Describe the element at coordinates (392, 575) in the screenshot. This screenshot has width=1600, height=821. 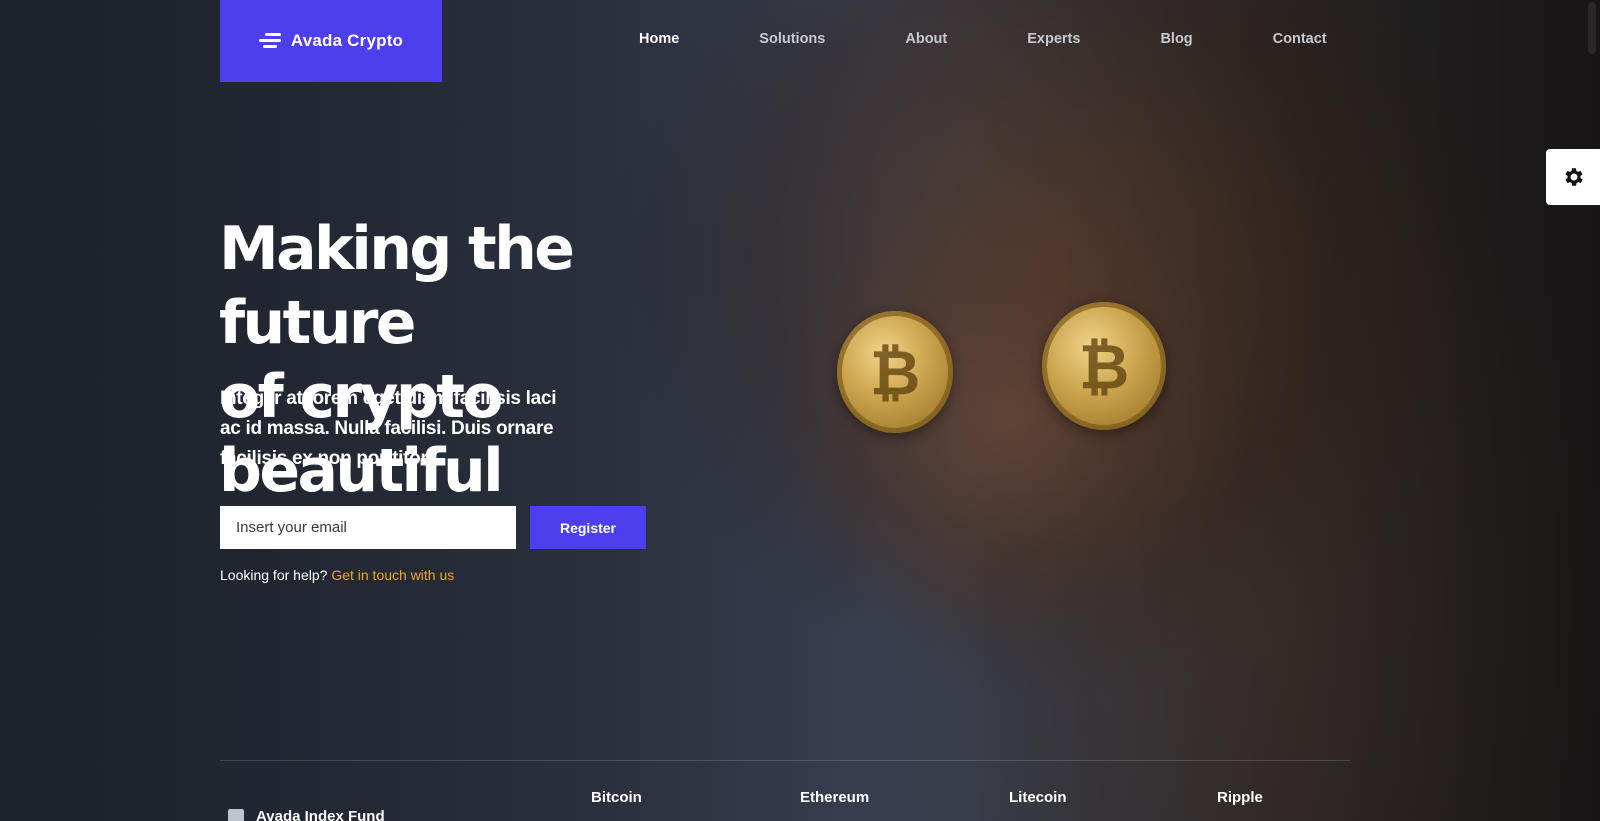
I see `contact-link: Get in touch with us` at that location.